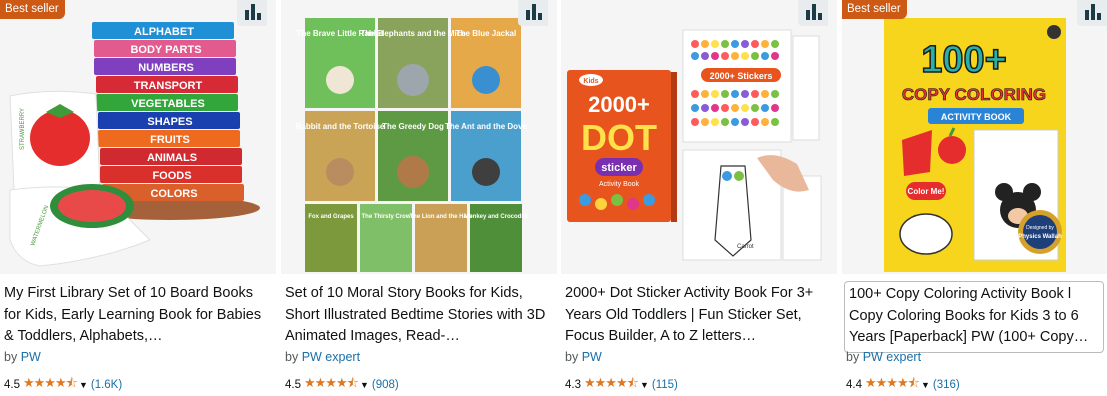 The height and width of the screenshot is (396, 1107). I want to click on cover-headline: 100+, so click(964, 60).